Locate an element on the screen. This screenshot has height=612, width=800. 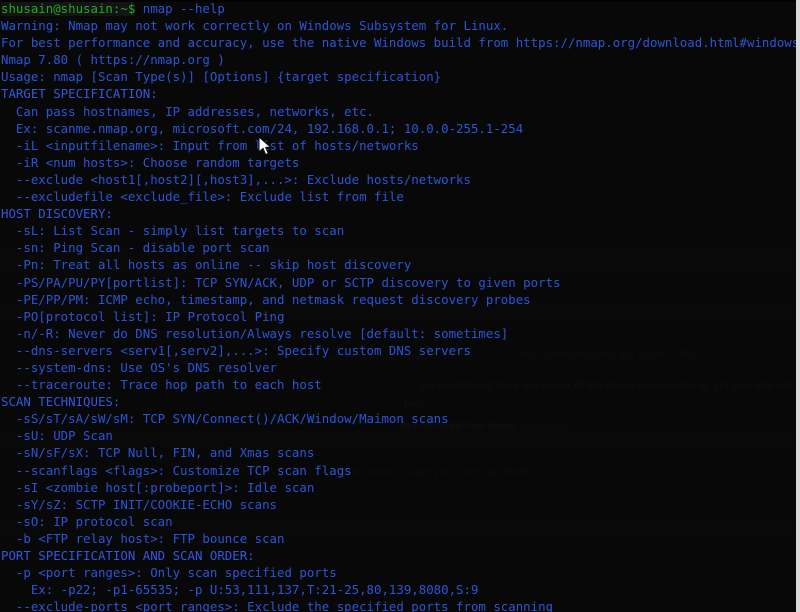
output-line: -sO: IP protocol scan is located at coordinates (87, 521).